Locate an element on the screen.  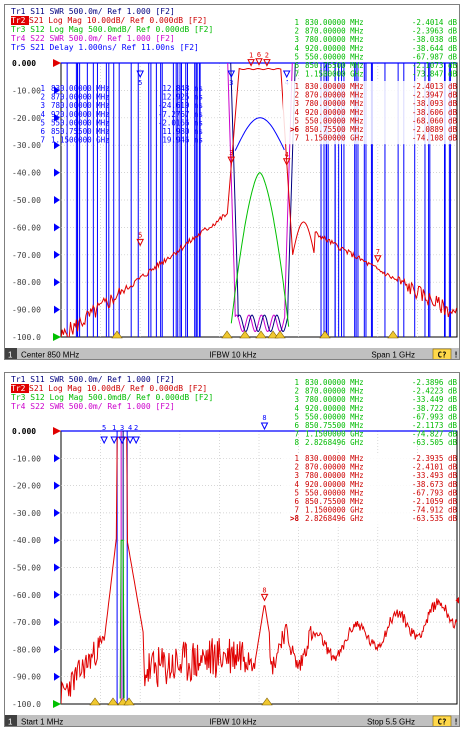
marker-row-value: 19.946 ns is located at coordinates (182, 140).